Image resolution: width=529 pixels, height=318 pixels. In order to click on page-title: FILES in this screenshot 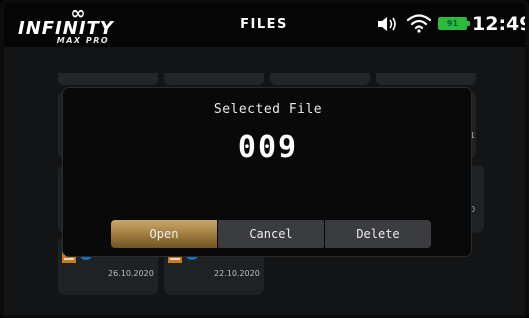, I will do `click(264, 24)`.